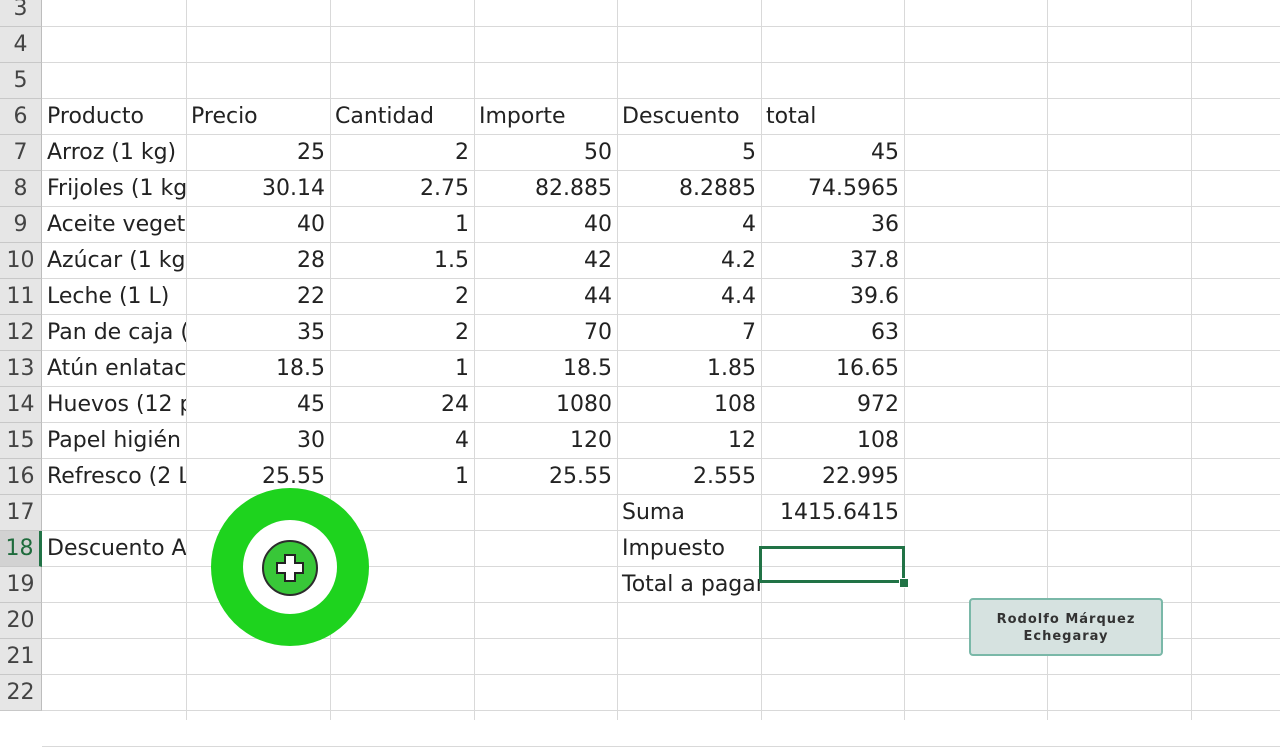 This screenshot has width=1280, height=747. I want to click on cell-r4-c3, so click(402, 45).